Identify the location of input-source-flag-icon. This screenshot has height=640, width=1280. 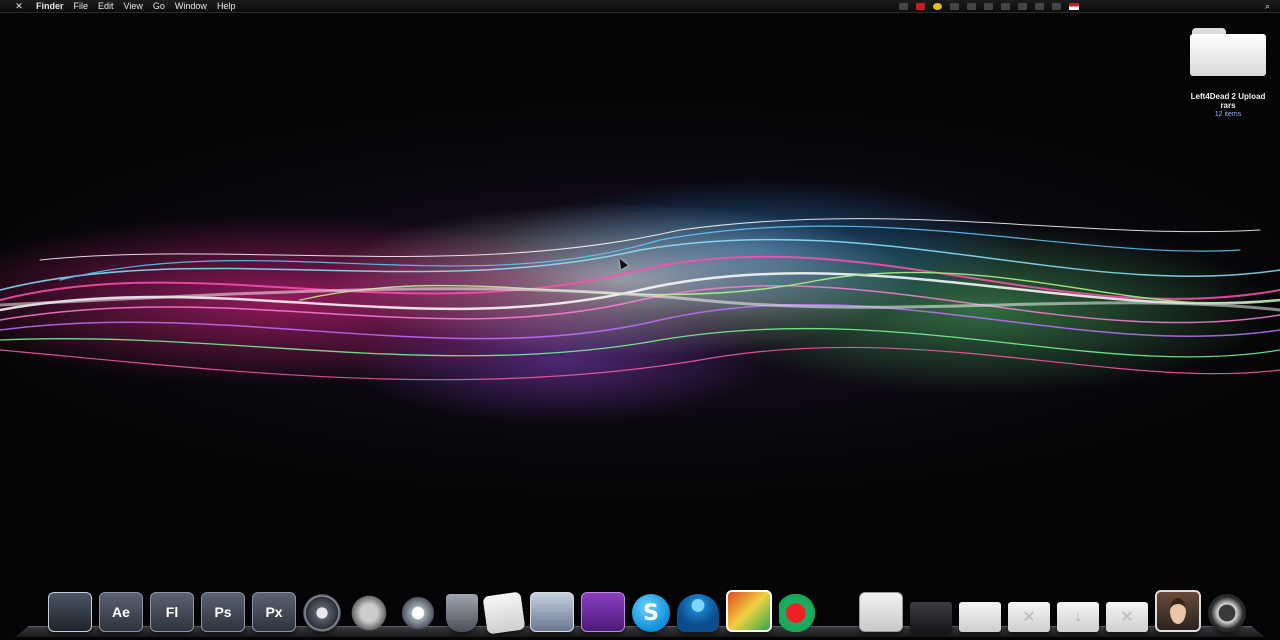
(1073, 6).